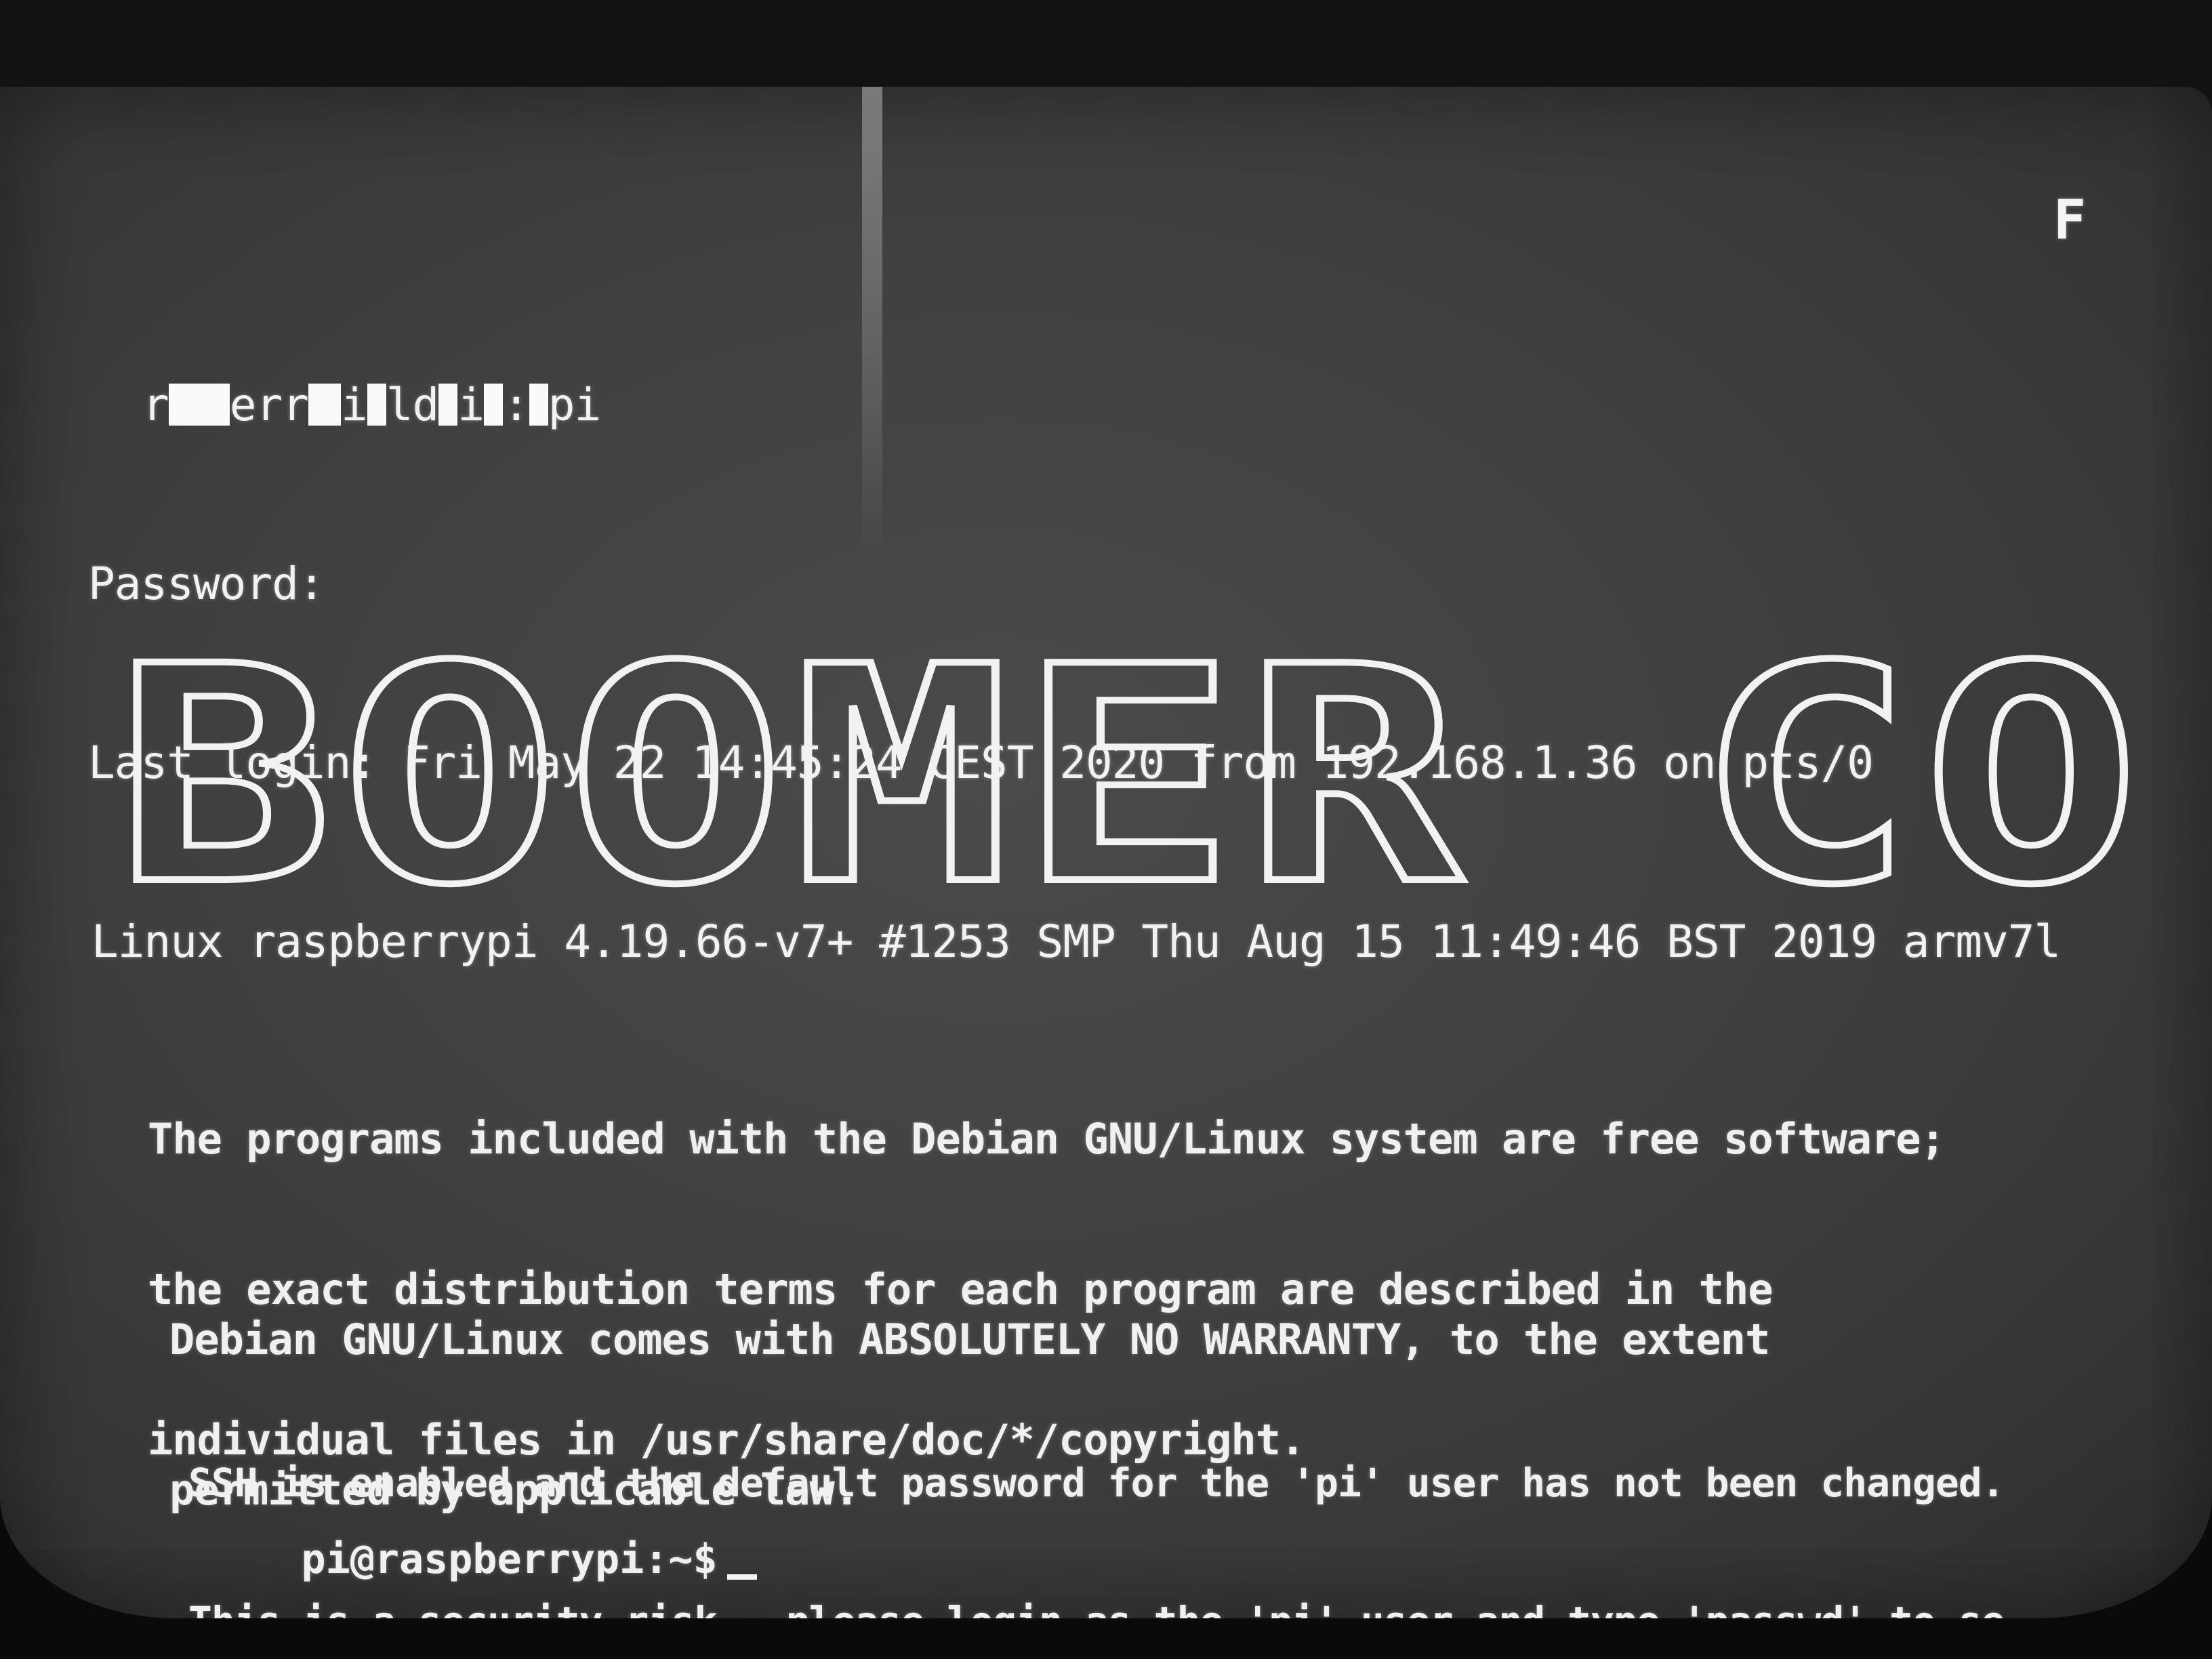 The width and height of the screenshot is (2212, 1659). I want to click on login-part: :, so click(516, 405).